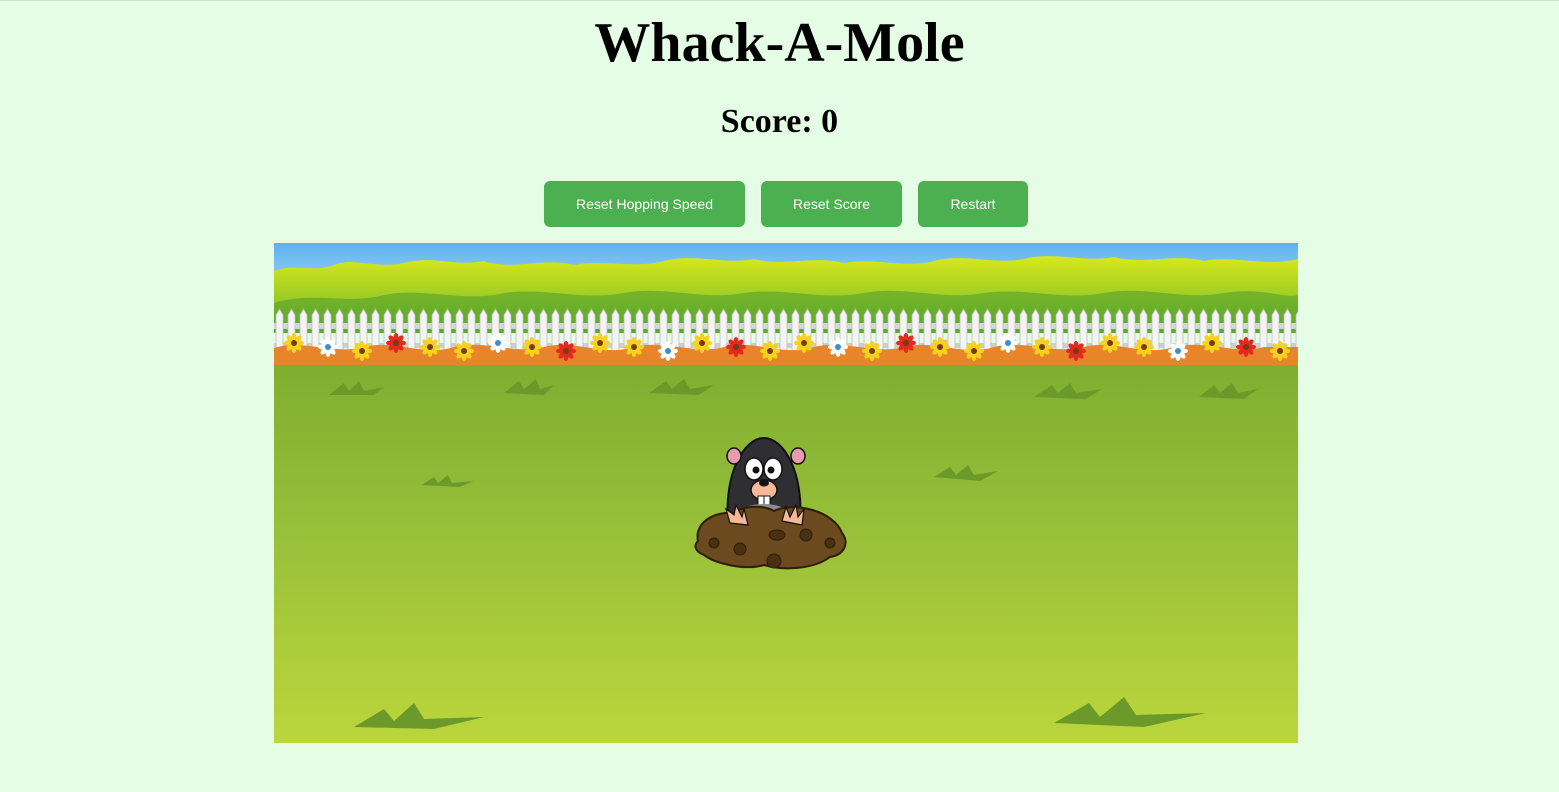 The width and height of the screenshot is (1559, 792). I want to click on score-display: Score: 0, so click(779, 121).